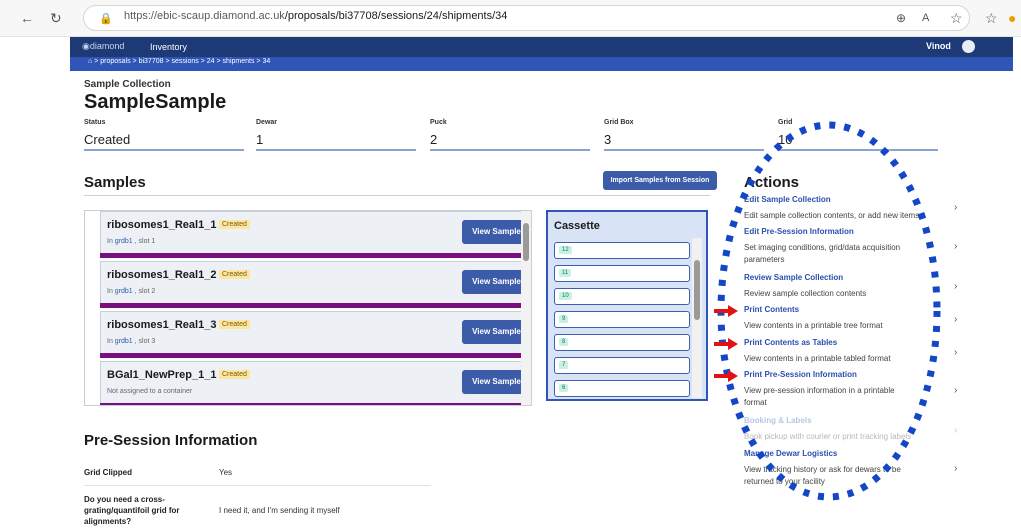 The image size is (1021, 529). What do you see at coordinates (622, 296) in the screenshot?
I see `cassette-slot: 10` at bounding box center [622, 296].